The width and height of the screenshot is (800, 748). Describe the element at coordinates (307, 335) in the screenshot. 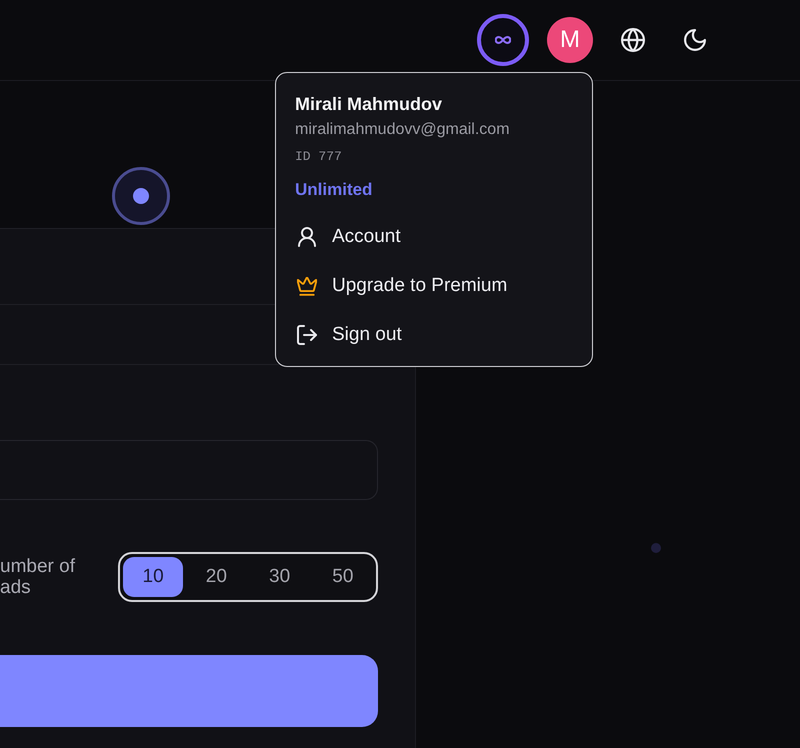

I see `sign-out-icon` at that location.